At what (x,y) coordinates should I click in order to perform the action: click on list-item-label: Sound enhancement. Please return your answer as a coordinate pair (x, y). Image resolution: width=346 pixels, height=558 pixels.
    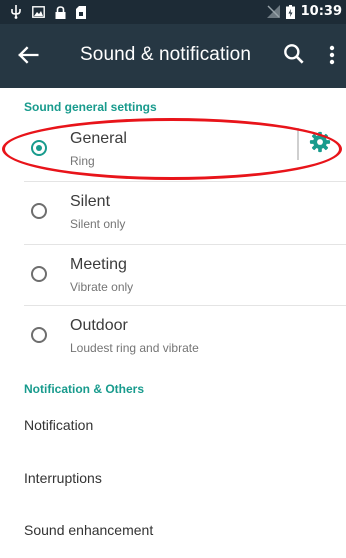
    Looking at the image, I should click on (89, 530).